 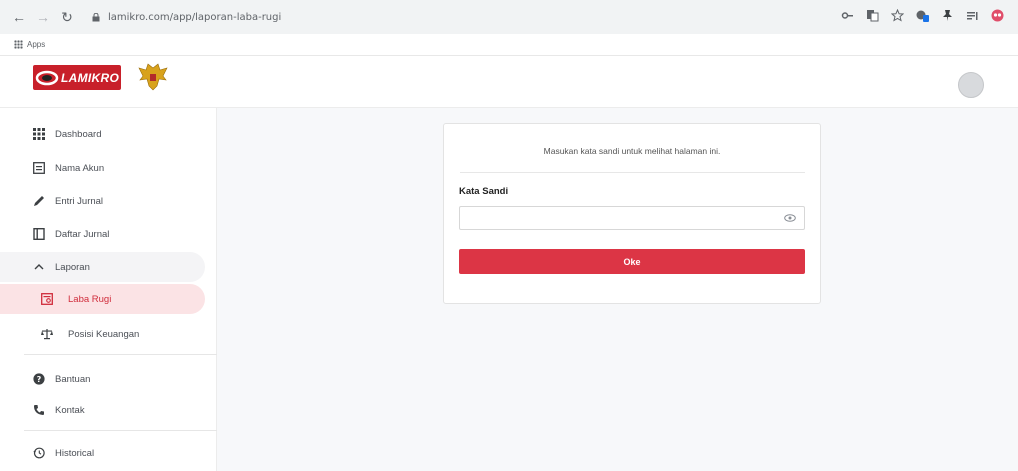 What do you see at coordinates (195, 17) in the screenshot?
I see `url-text: lamikro.com/app/laporan-laba-rugi` at bounding box center [195, 17].